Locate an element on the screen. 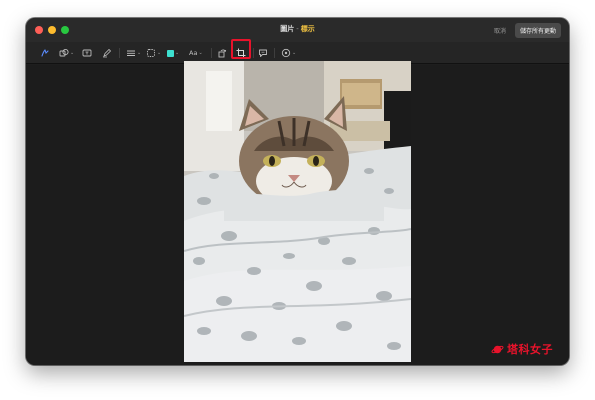 The image size is (595, 400). sketch-icon is located at coordinates (45, 53).